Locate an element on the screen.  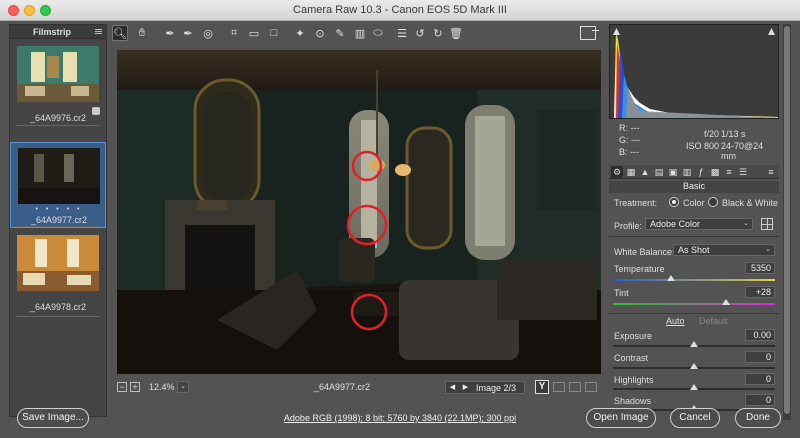
swap-before-after-icon is located at coordinates (559, 387).